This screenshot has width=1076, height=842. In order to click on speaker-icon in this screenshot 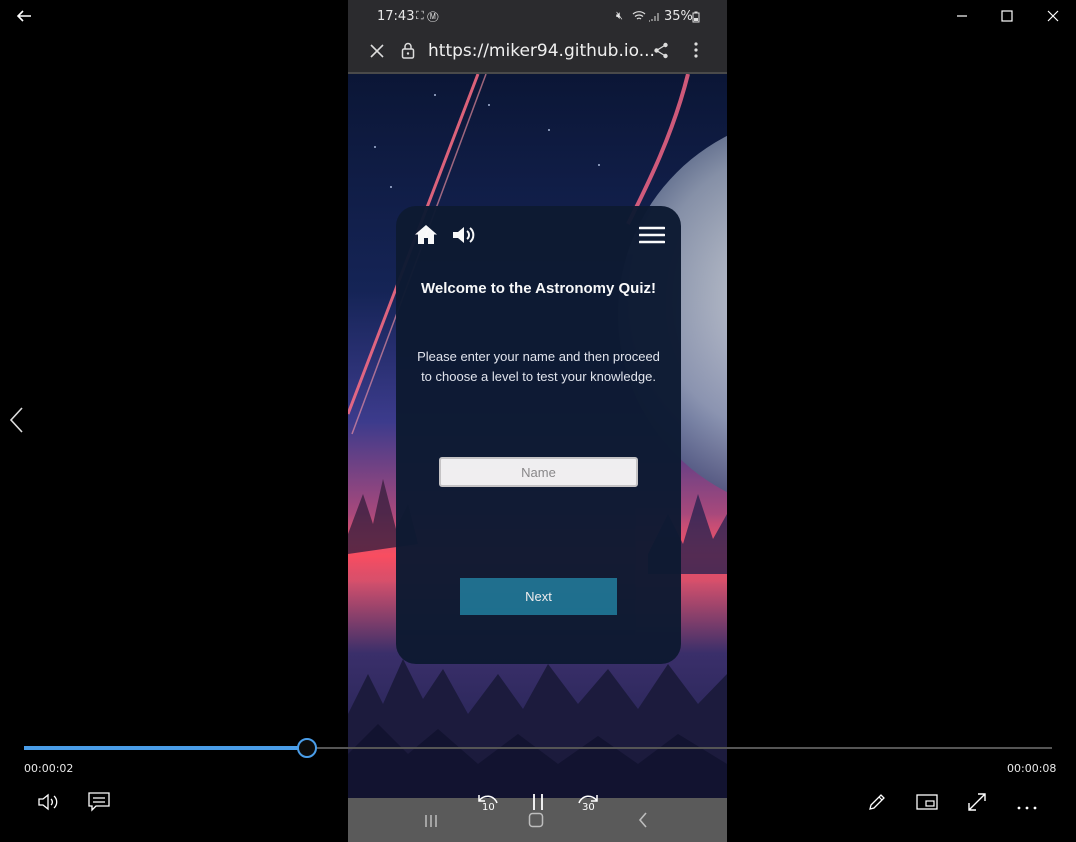, I will do `click(465, 237)`.